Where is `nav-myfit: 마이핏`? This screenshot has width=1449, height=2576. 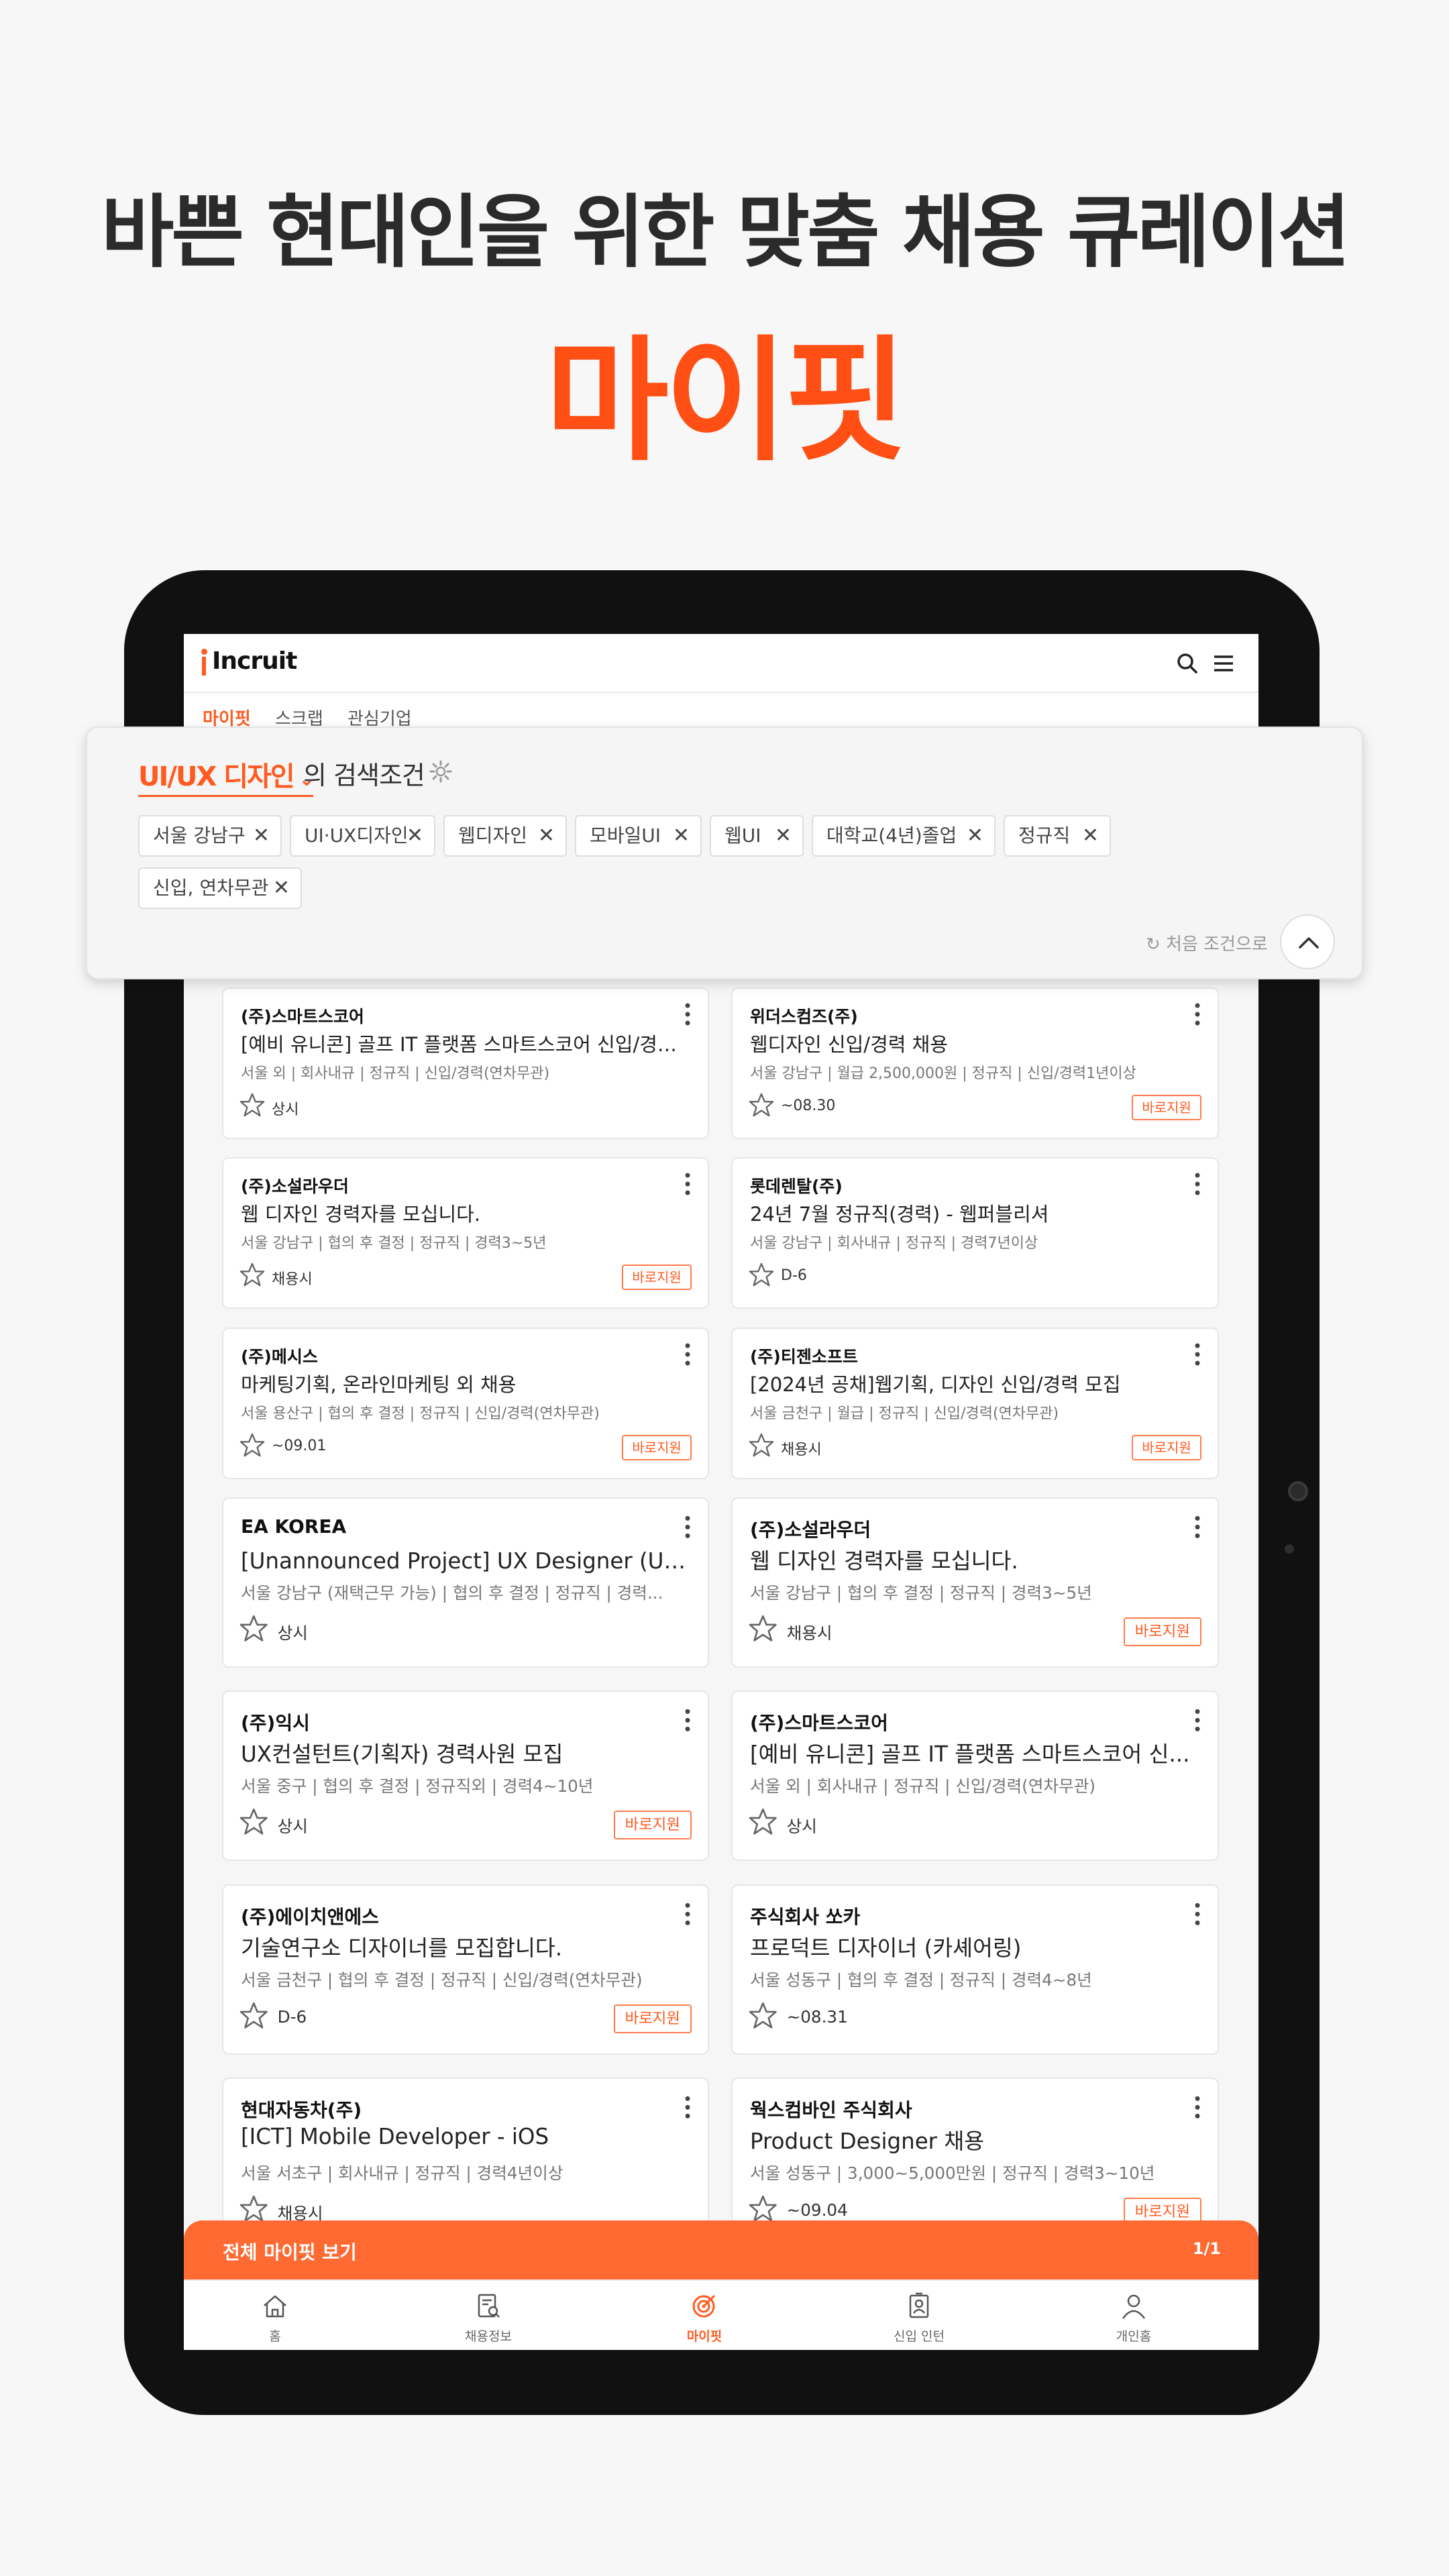 nav-myfit: 마이핏 is located at coordinates (704, 2315).